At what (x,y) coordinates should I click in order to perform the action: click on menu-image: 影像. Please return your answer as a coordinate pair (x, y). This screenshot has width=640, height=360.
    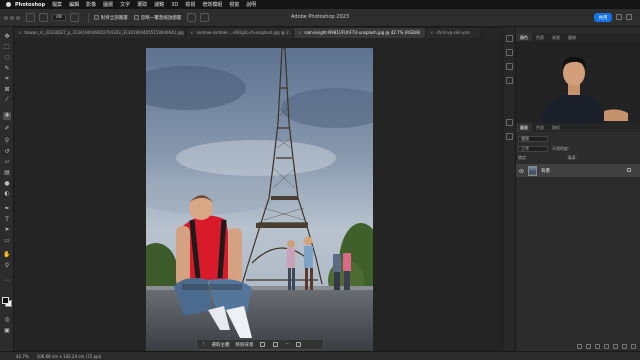
    Looking at the image, I should click on (91, 4).